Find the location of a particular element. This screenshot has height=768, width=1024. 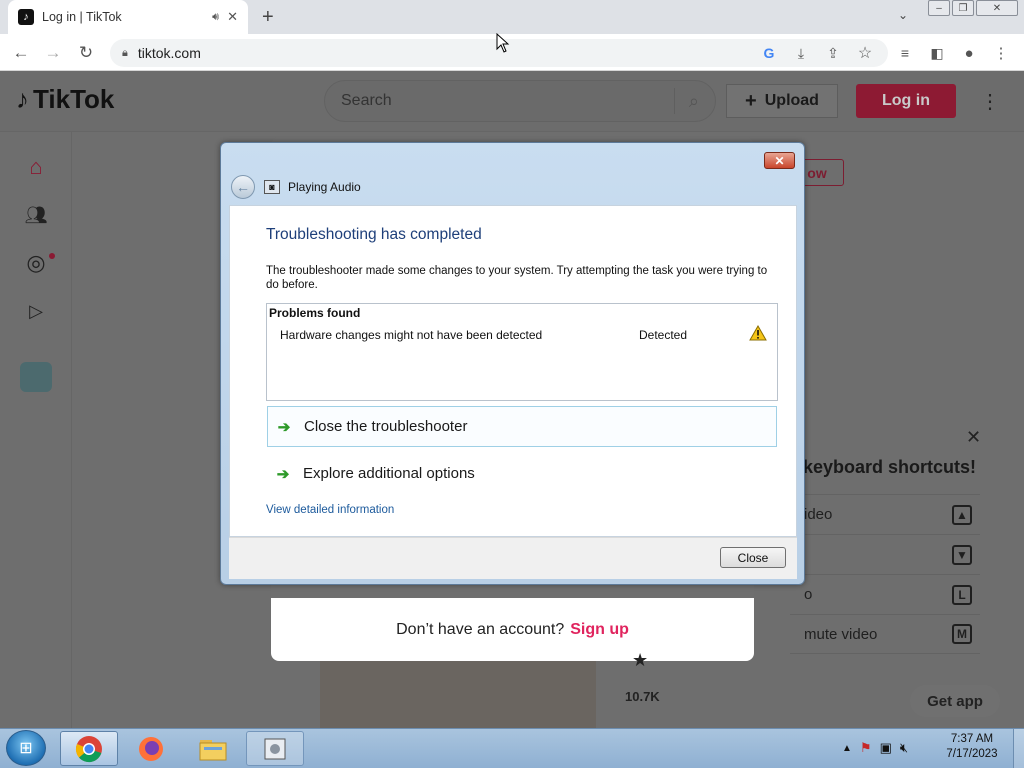

url-text: tiktok.com is located at coordinates (169, 53).